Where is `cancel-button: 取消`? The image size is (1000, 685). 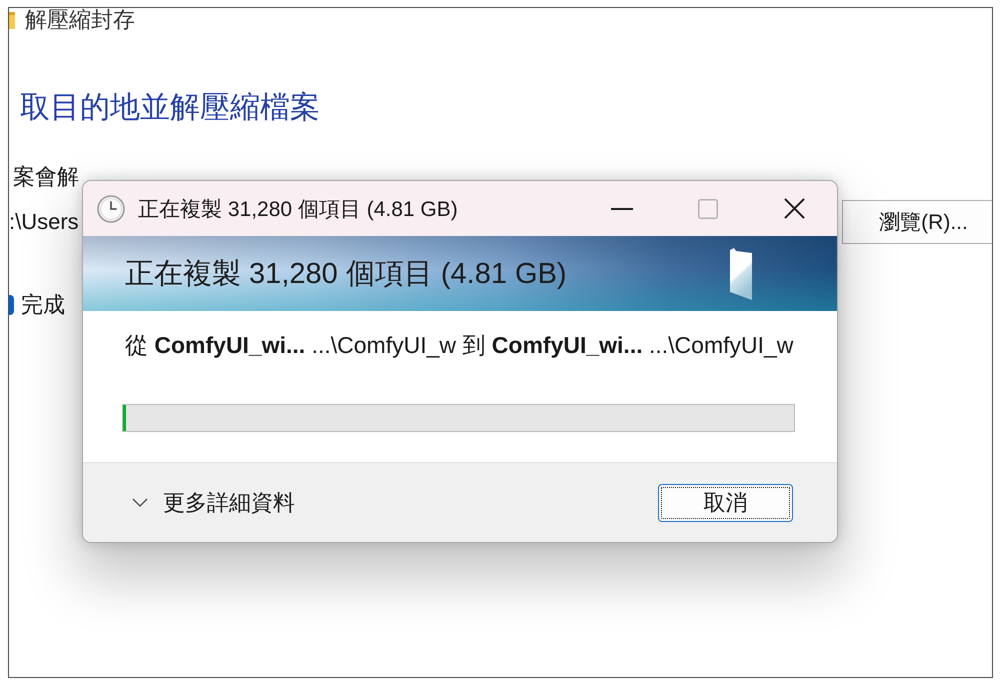 cancel-button: 取消 is located at coordinates (725, 503).